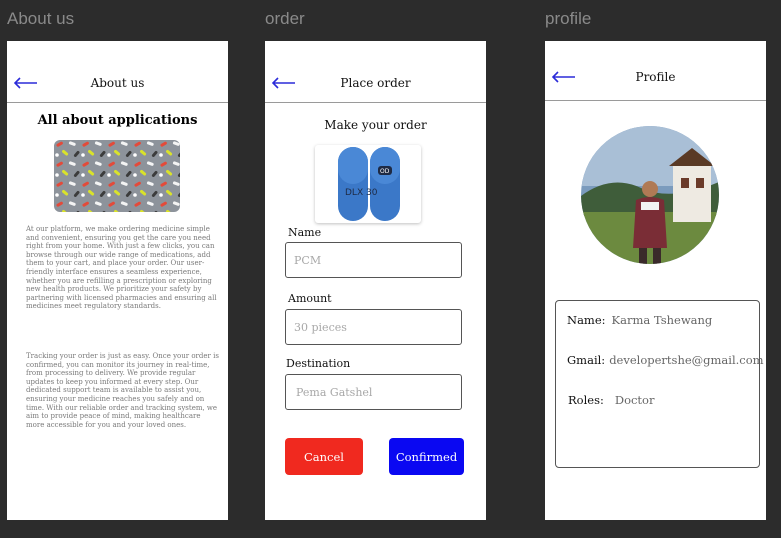 The height and width of the screenshot is (538, 781). I want to click on name-row: Name: Karma Tshewang, so click(639, 320).